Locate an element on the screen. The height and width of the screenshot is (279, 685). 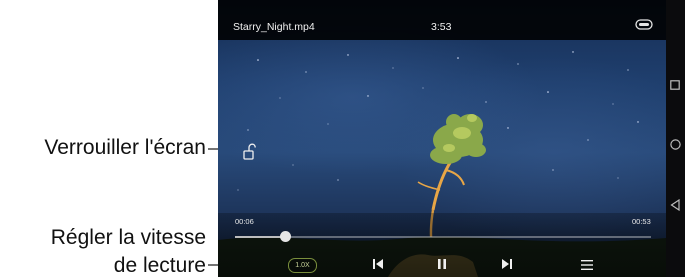
seek-bar-thumb is located at coordinates (285, 236).